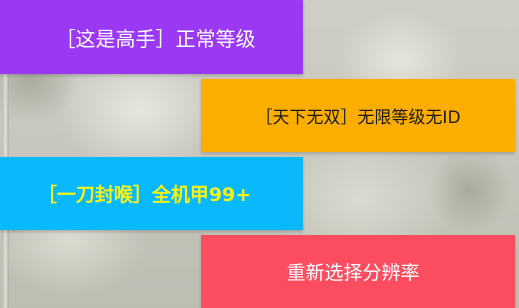  I want to click on reselect-resolution-button: 重新选择分辨率, so click(358, 271).